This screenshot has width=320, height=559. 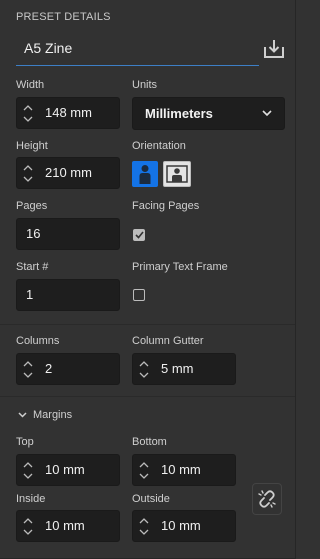 I want to click on column-gutter-value: 5 mm, so click(x=177, y=369).